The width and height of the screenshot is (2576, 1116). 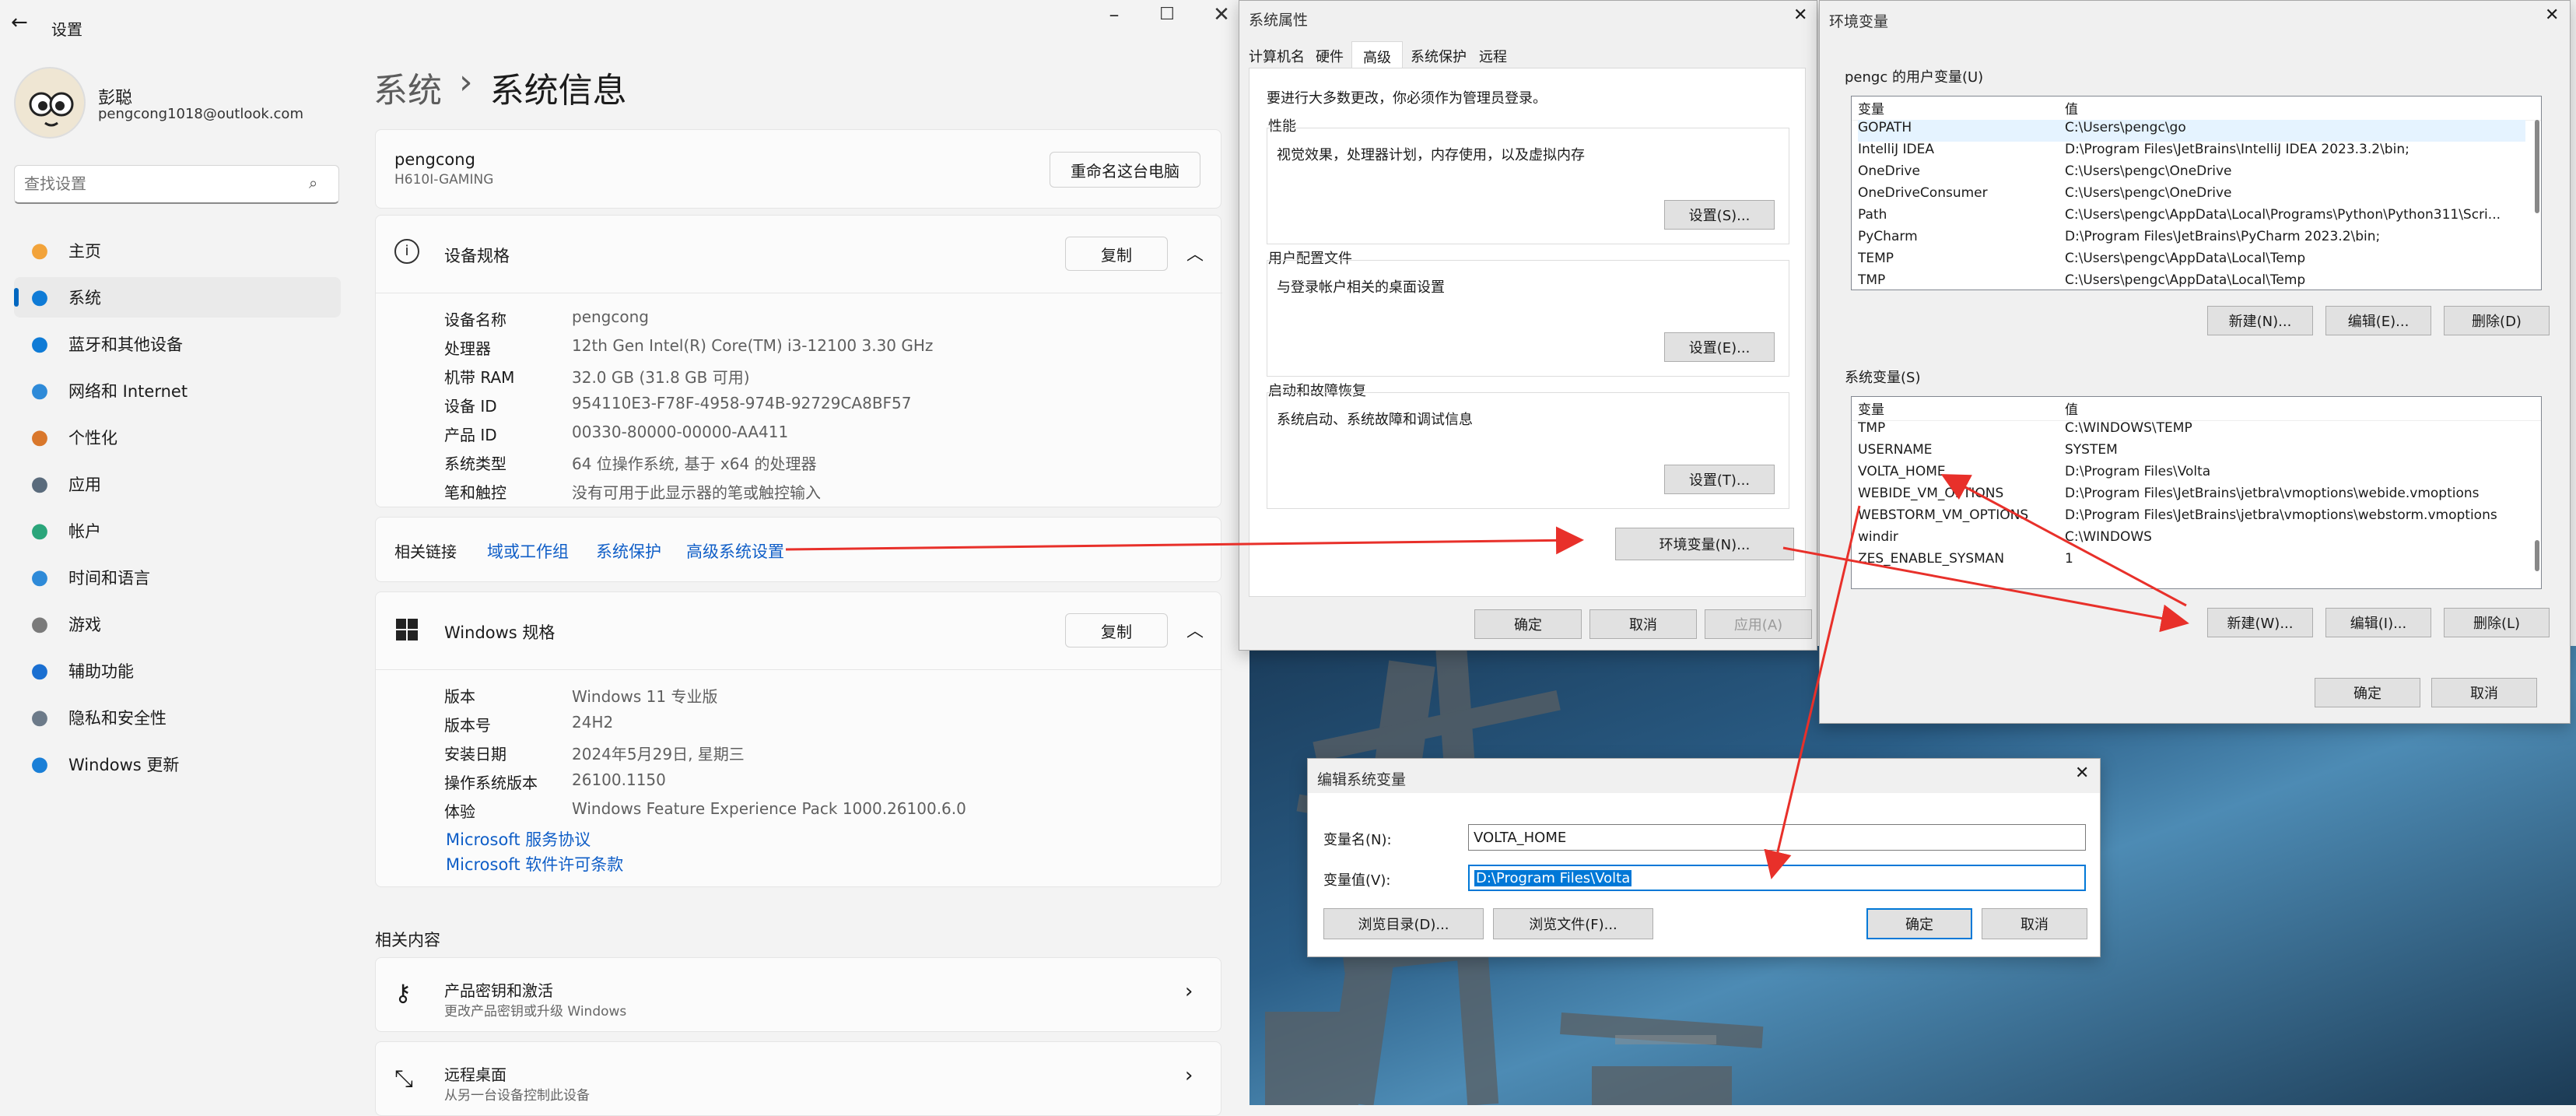 I want to click on list-item: OneDrive C:\Users\pengc\OneDrive, so click(x=2191, y=174).